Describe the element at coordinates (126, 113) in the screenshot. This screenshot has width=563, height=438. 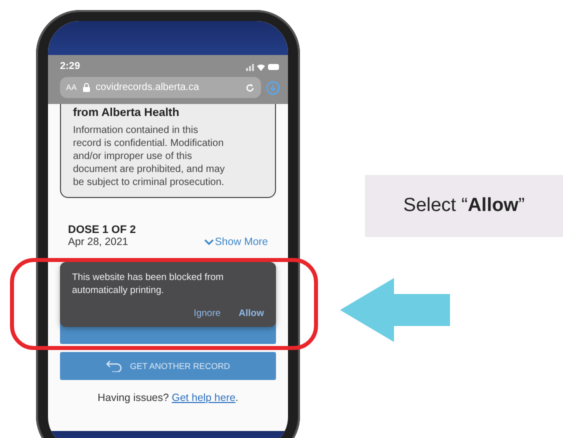
I see `notice-title: from Alberta Health` at that location.